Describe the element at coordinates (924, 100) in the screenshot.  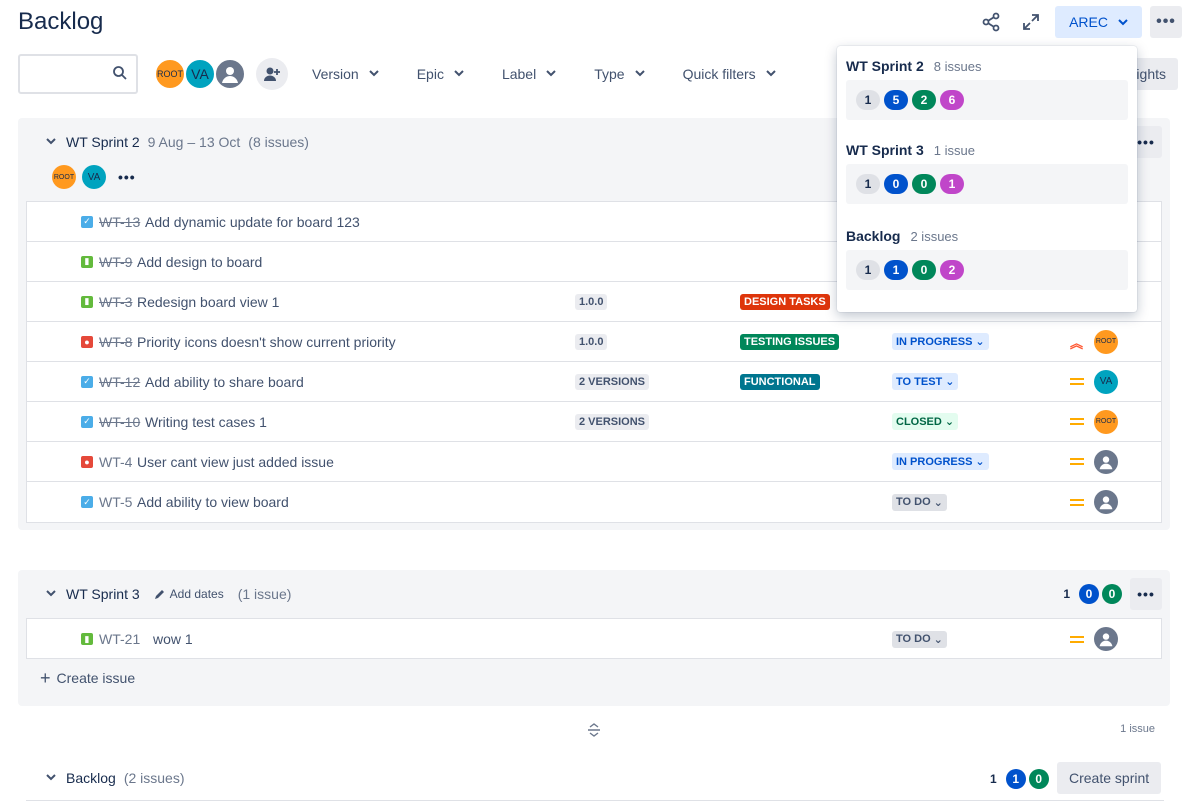
I see `in-progress-count-badge: 2` at that location.